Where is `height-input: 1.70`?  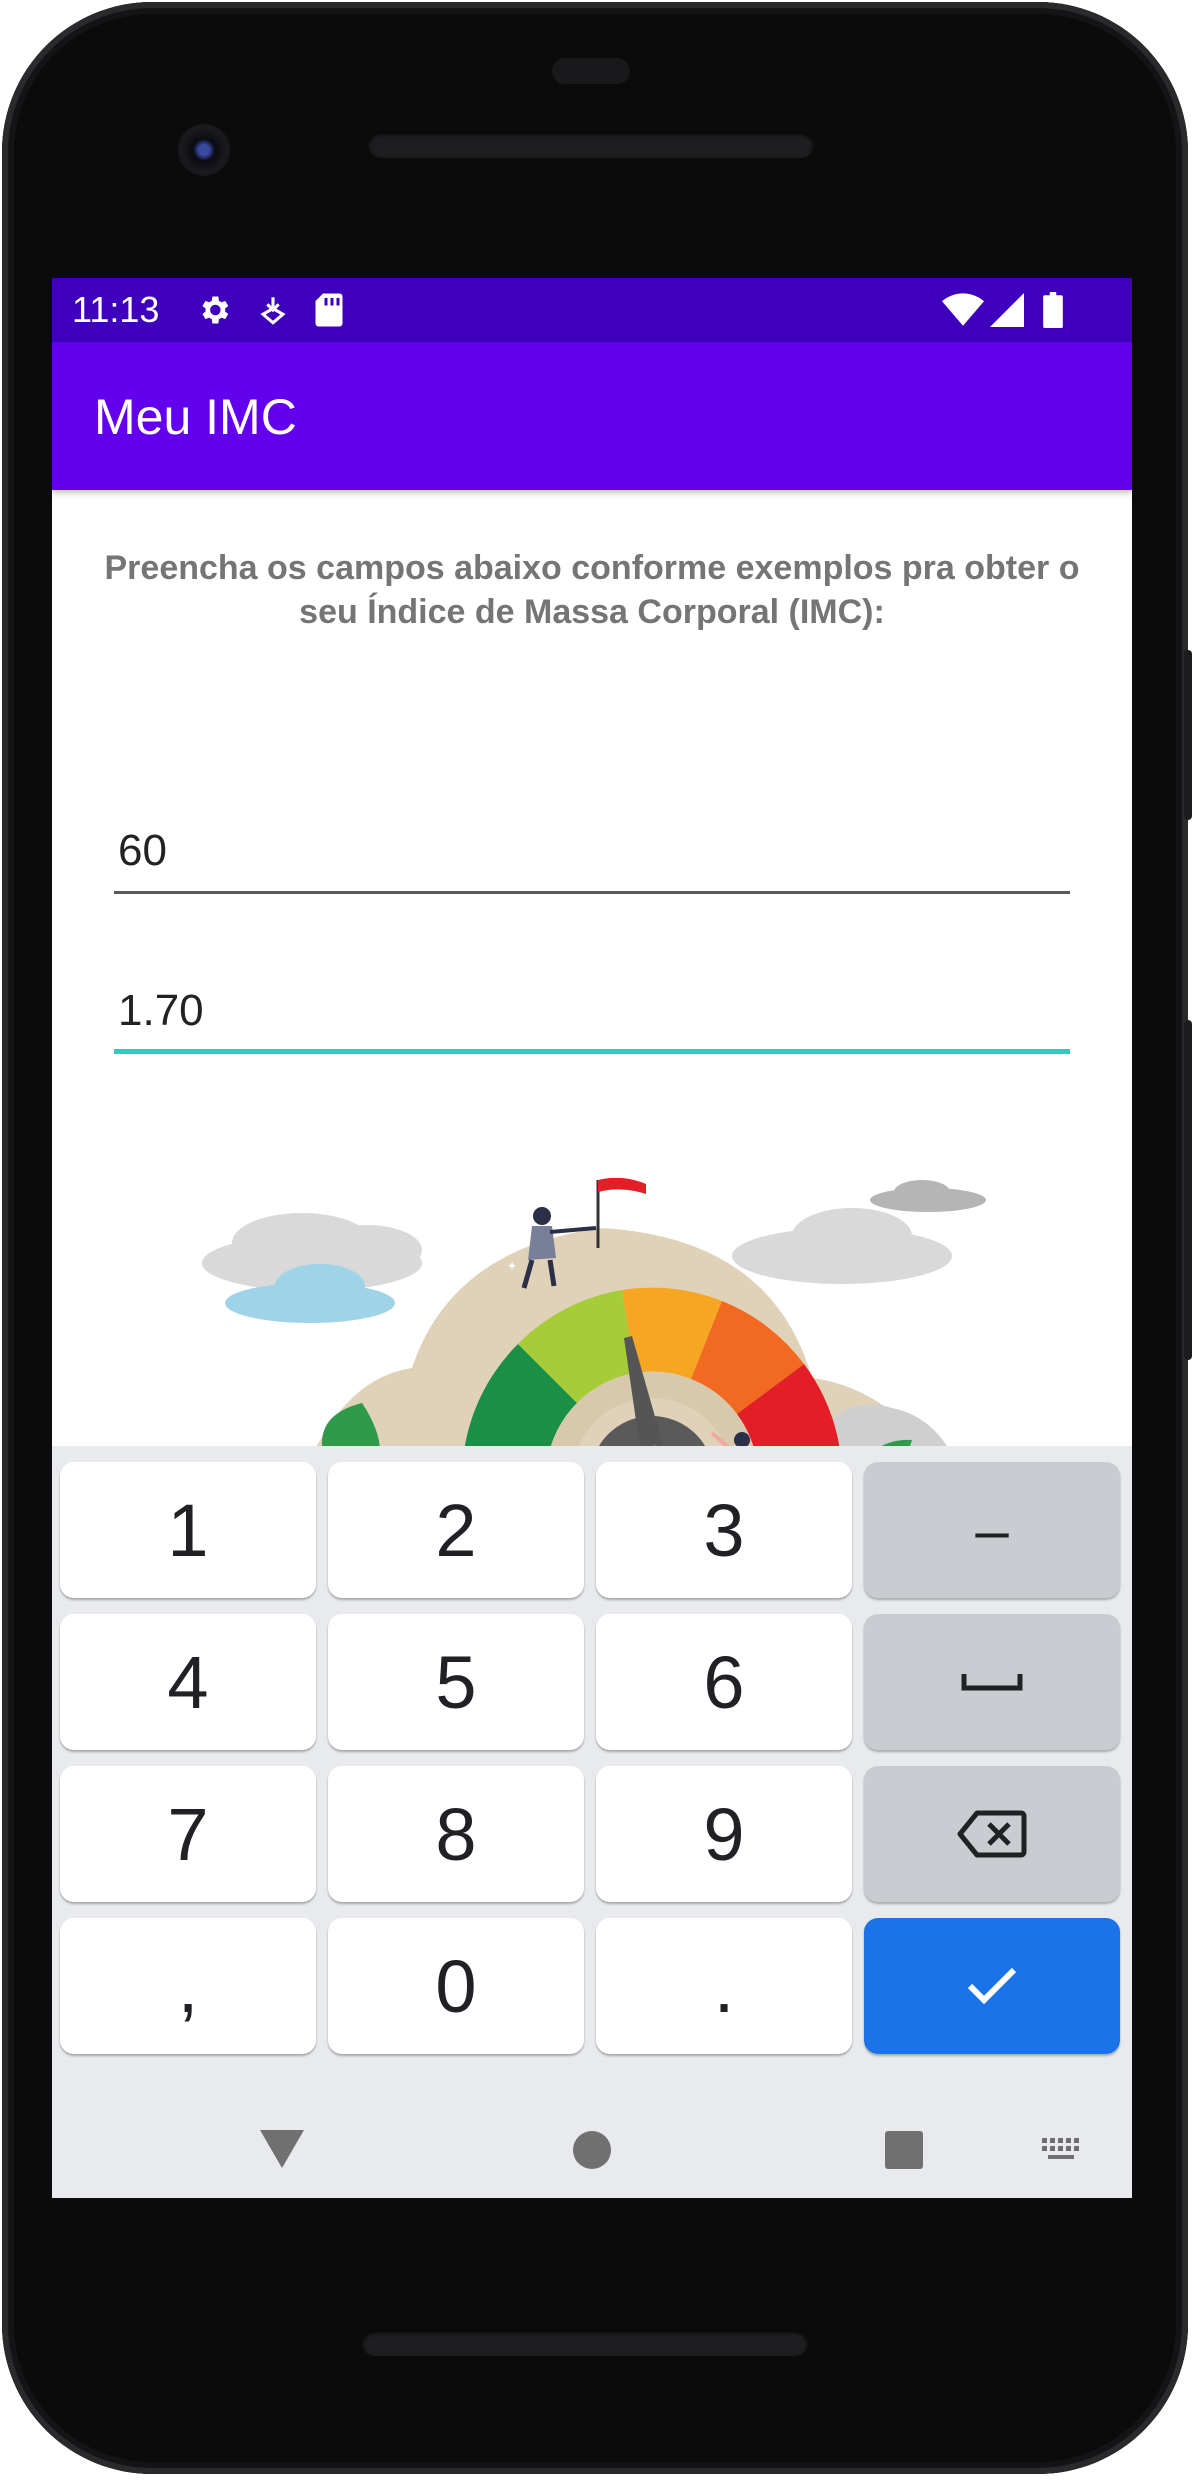 height-input: 1.70 is located at coordinates (592, 1014).